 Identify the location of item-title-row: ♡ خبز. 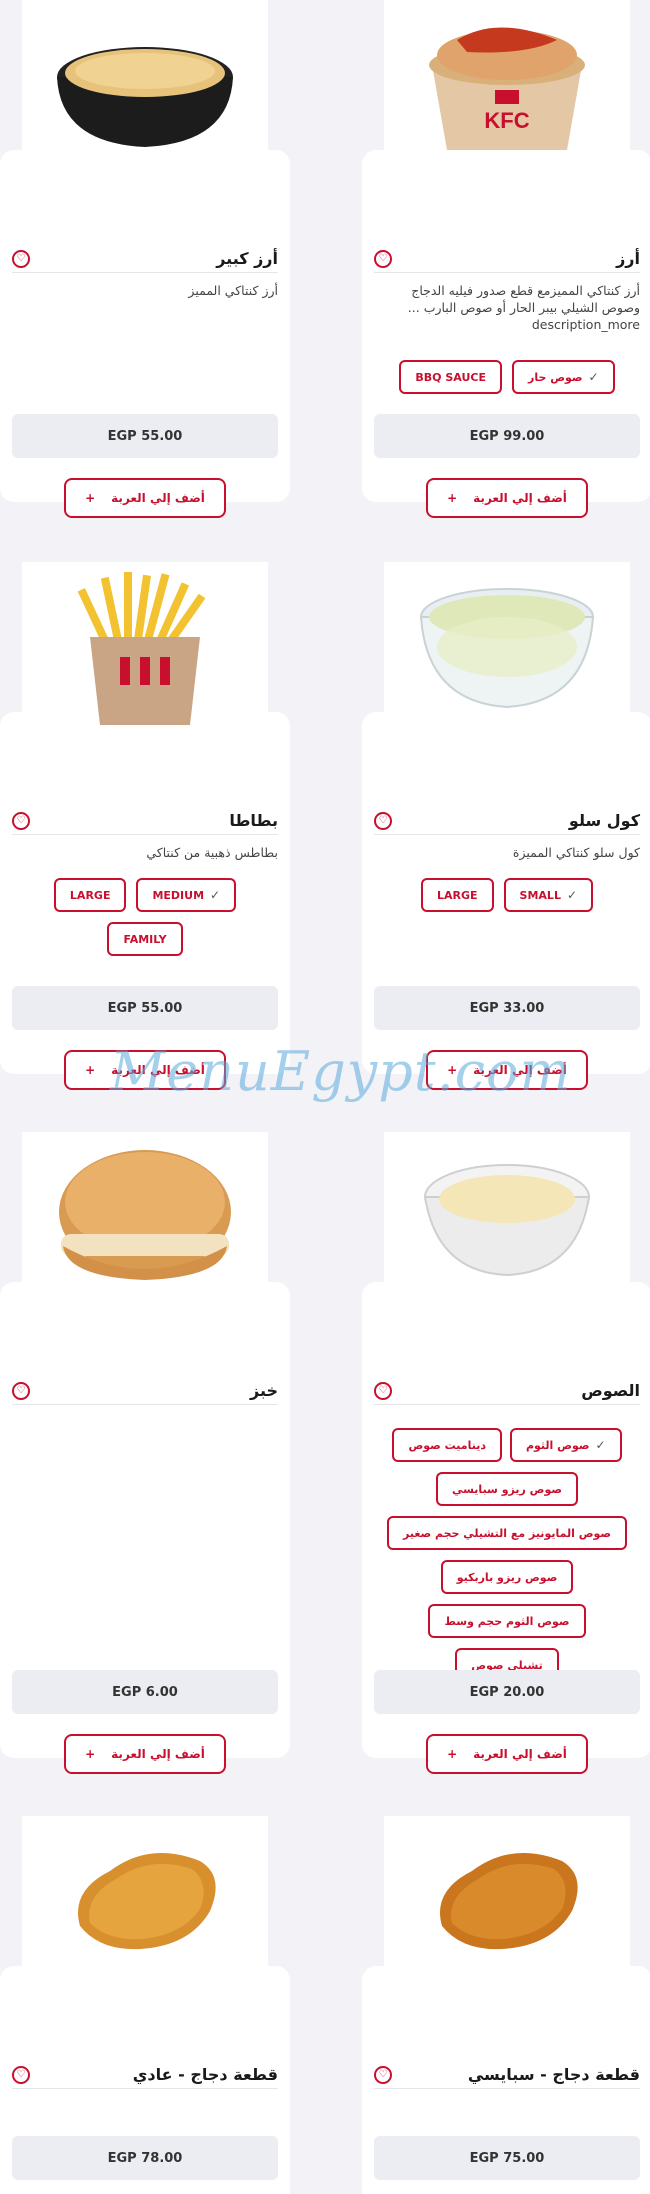
(145, 1391).